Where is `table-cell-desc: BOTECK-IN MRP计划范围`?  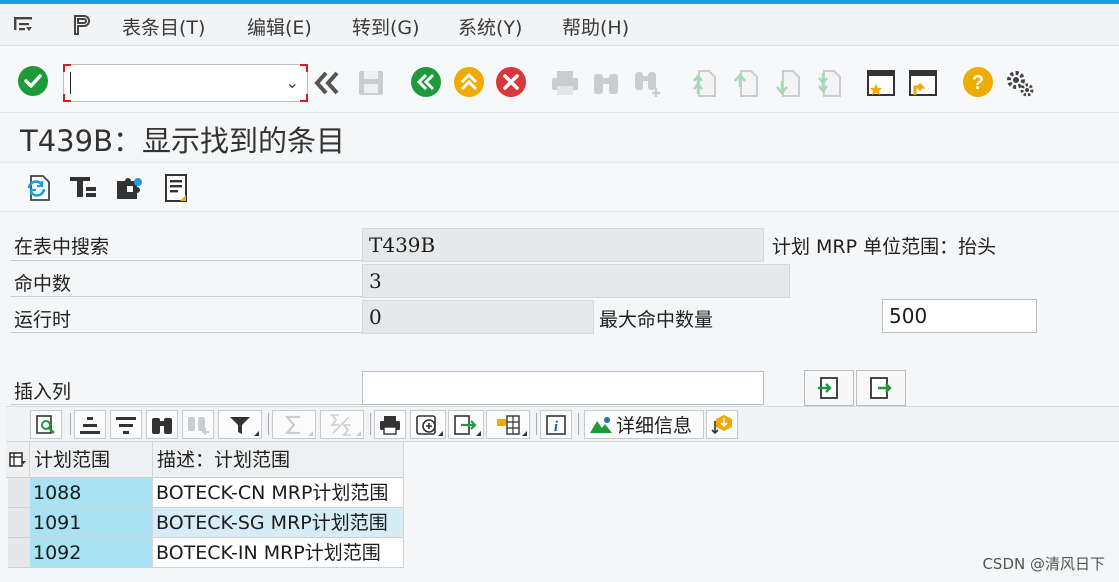
table-cell-desc: BOTECK-IN MRP计划范围 is located at coordinates (278, 553).